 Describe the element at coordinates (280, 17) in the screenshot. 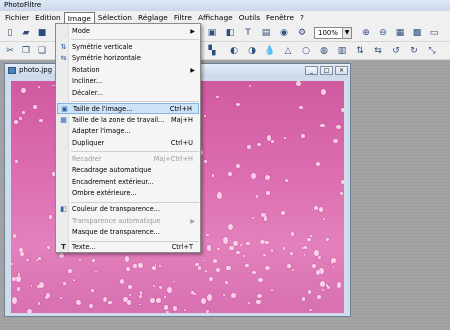

I see `menu-fenetre: Fenêtre` at that location.